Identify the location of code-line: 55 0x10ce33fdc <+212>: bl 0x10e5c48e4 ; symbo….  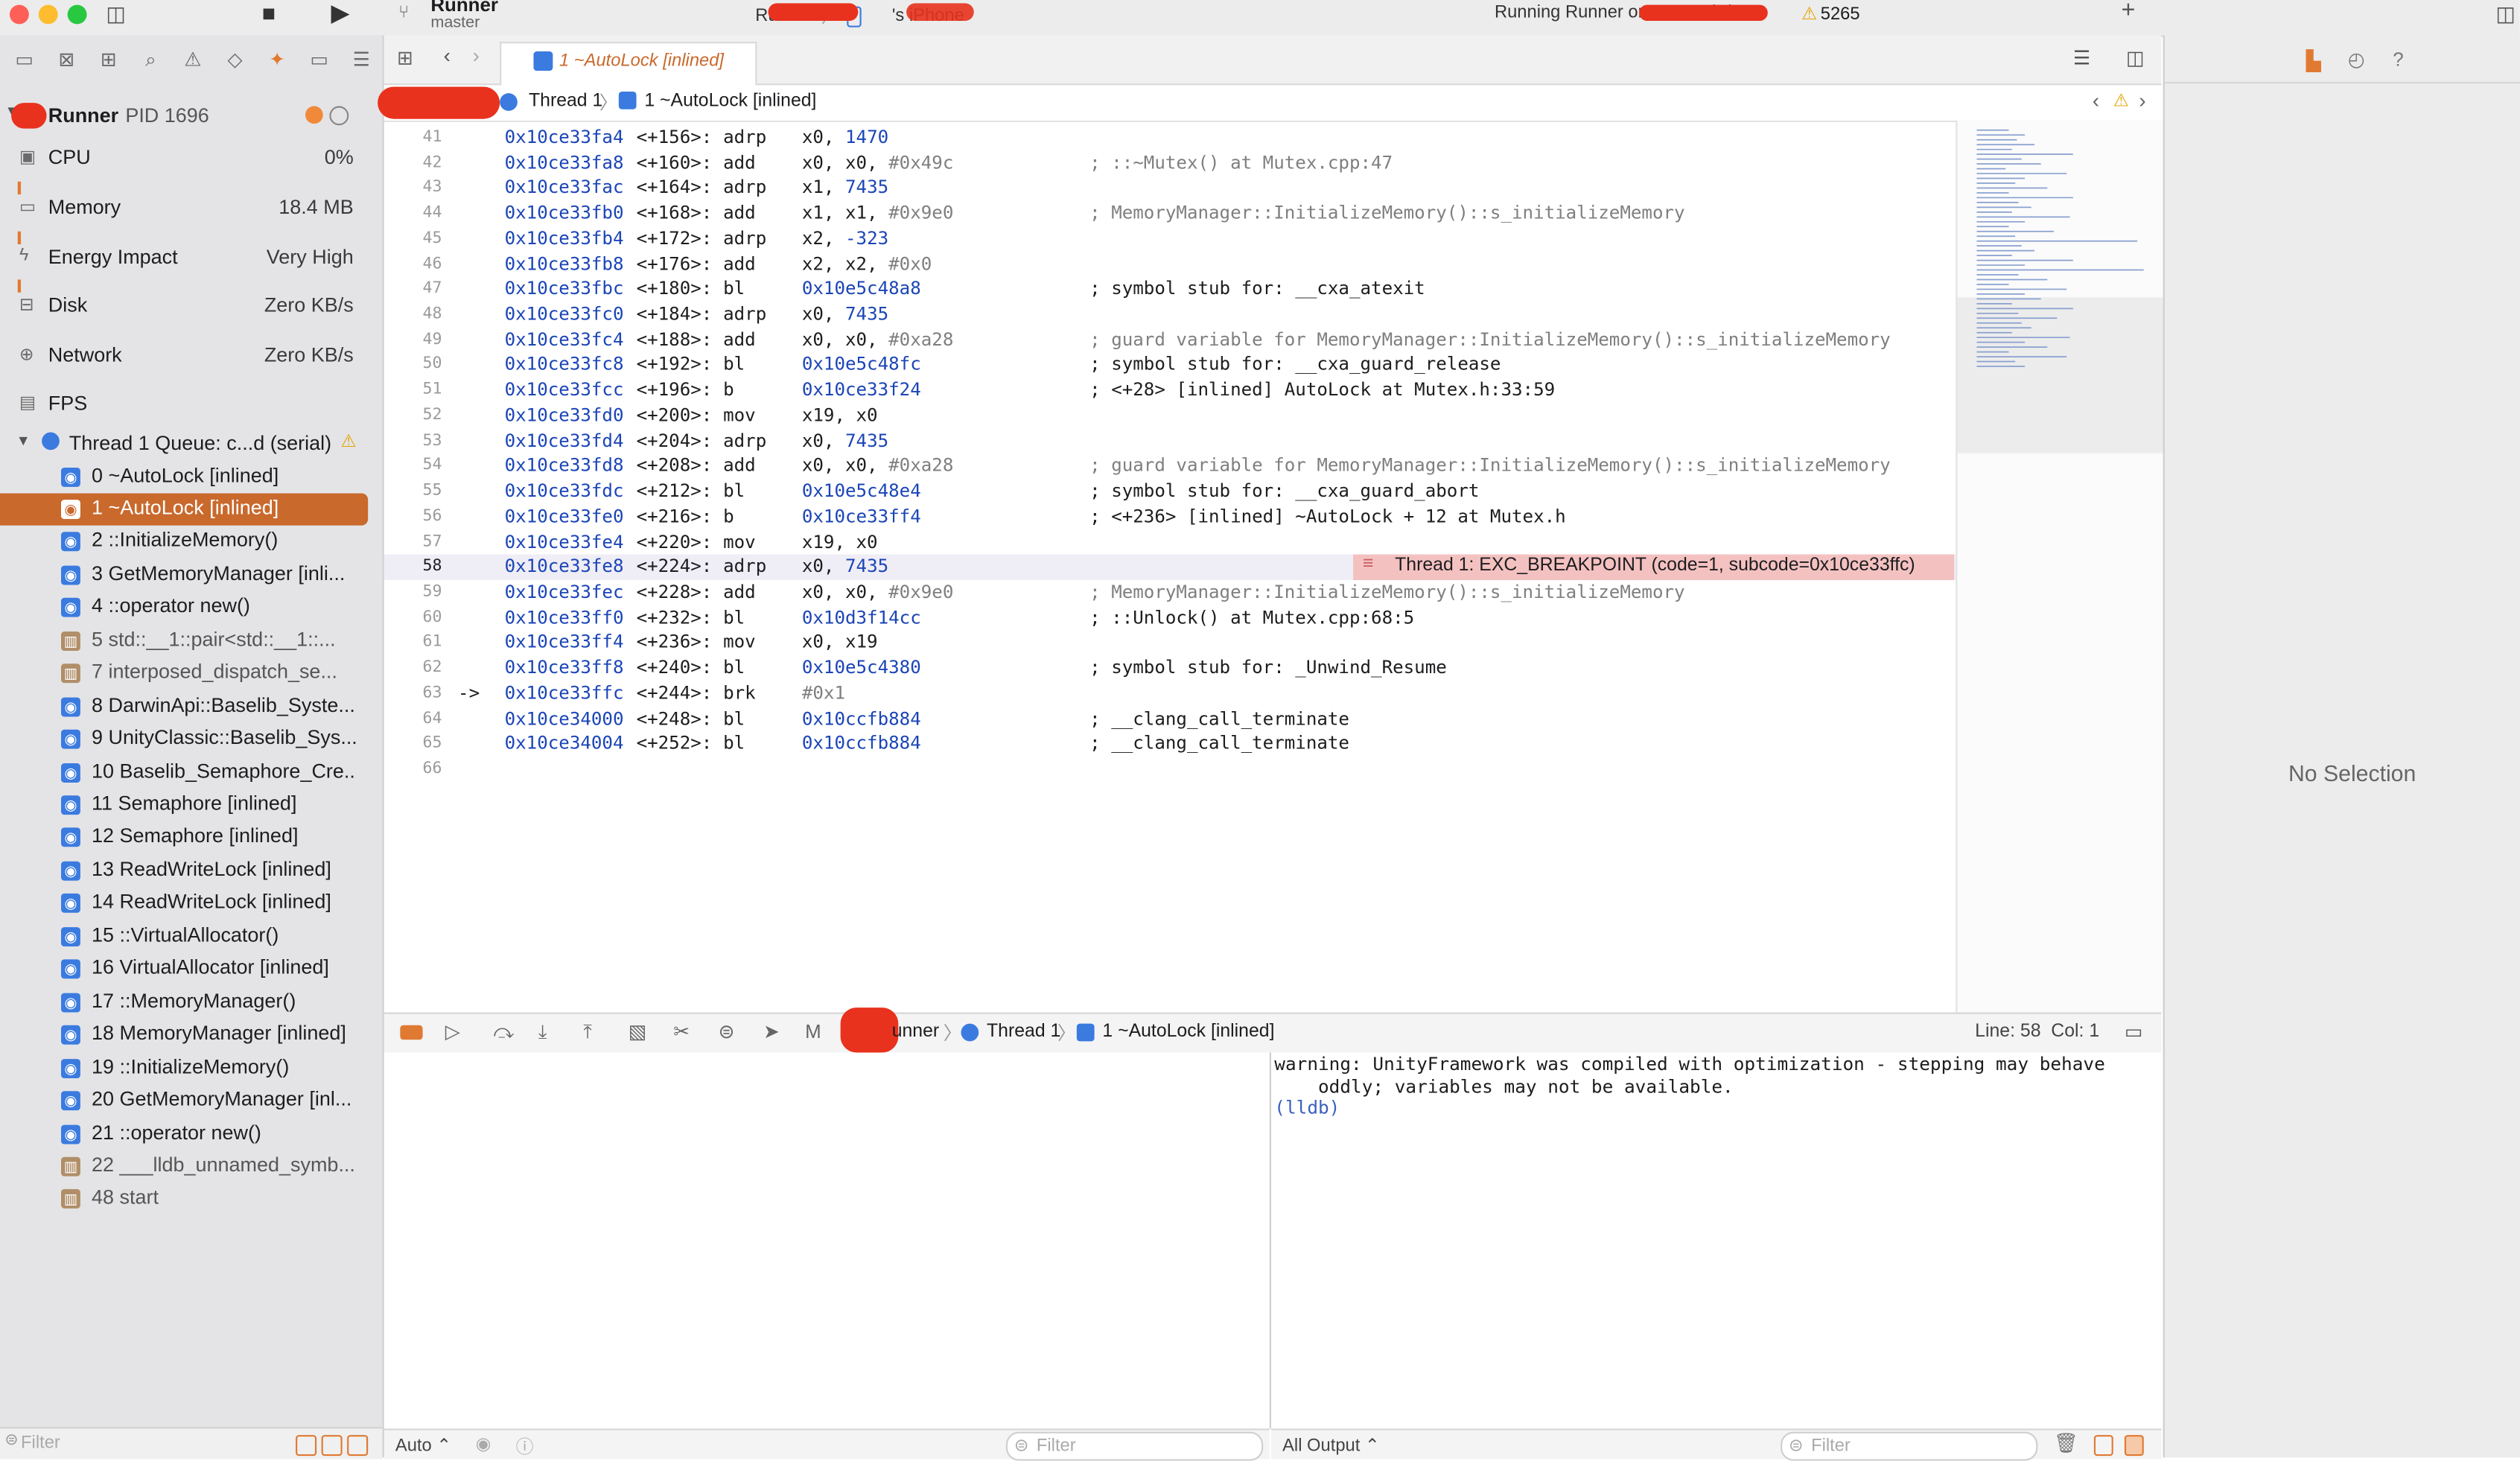
(1170, 492).